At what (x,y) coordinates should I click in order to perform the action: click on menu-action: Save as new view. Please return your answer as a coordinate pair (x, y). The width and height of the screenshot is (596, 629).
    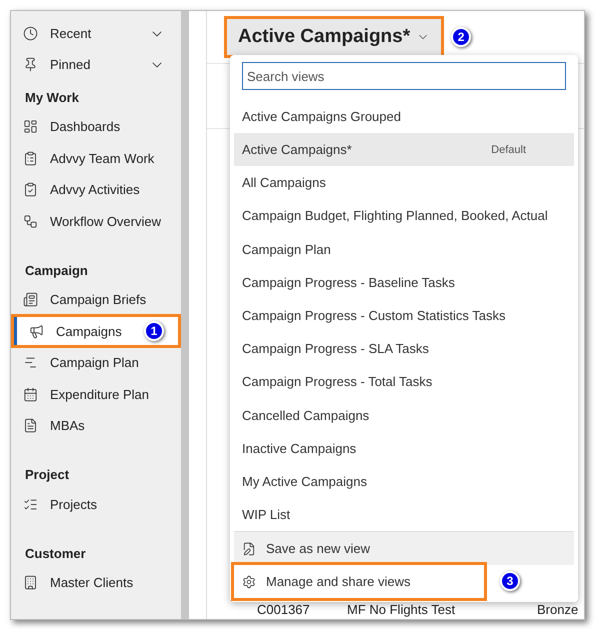
    Looking at the image, I should click on (404, 549).